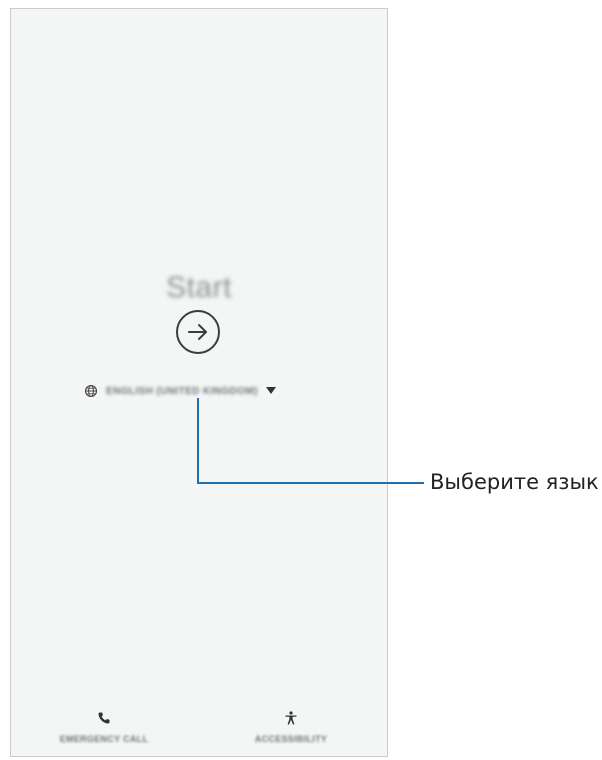  I want to click on globe-icon, so click(91, 391).